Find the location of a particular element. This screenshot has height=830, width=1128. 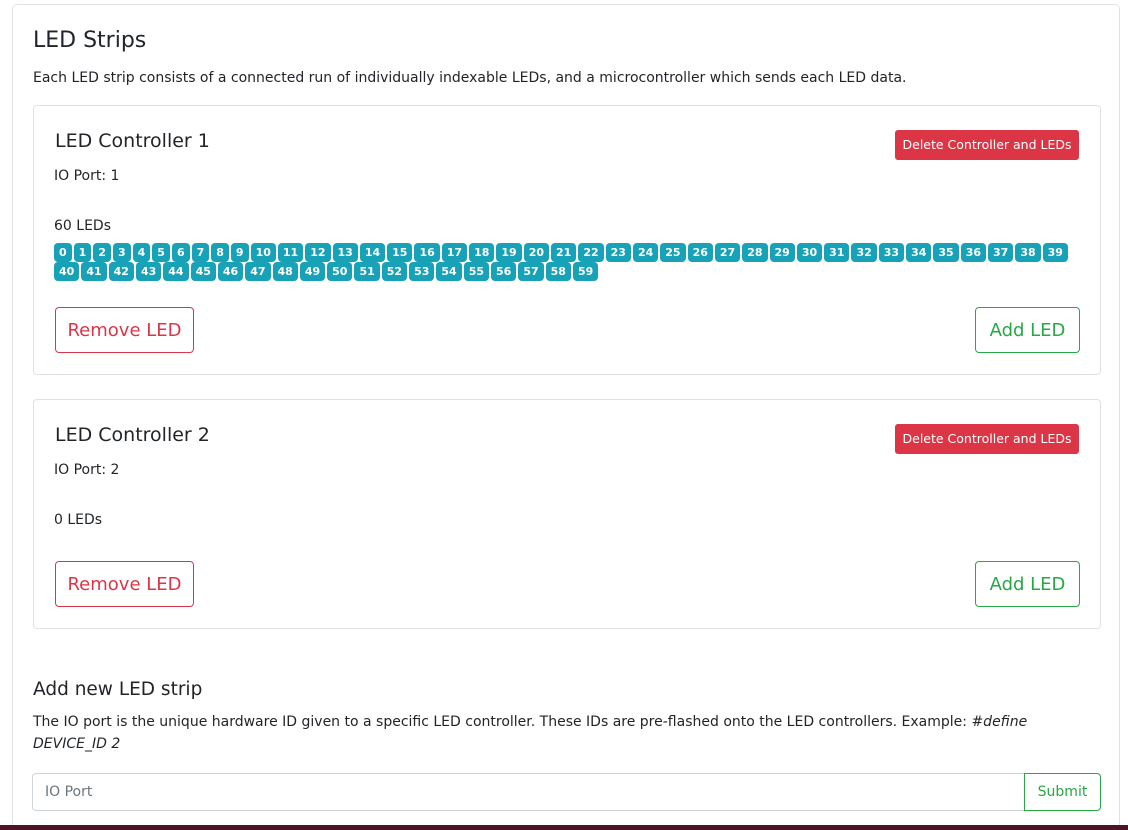

led-badge: 33 is located at coordinates (891, 252).